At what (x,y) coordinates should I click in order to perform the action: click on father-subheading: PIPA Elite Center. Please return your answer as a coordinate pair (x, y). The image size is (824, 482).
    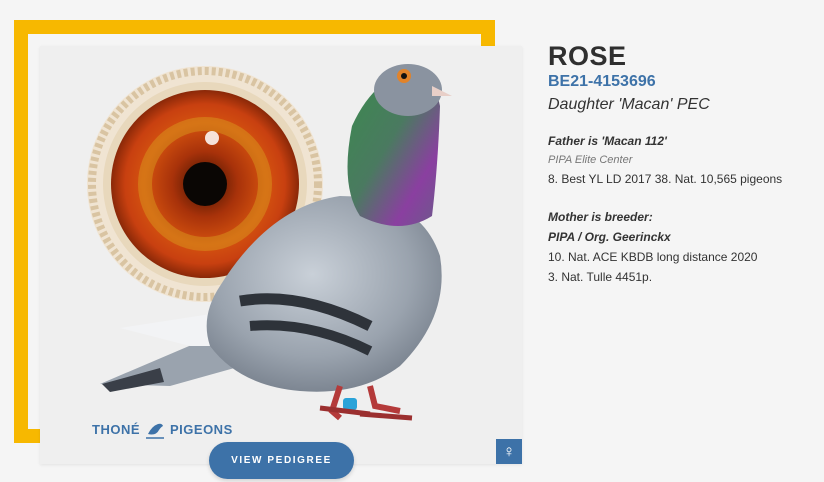
    Looking at the image, I should click on (590, 160).